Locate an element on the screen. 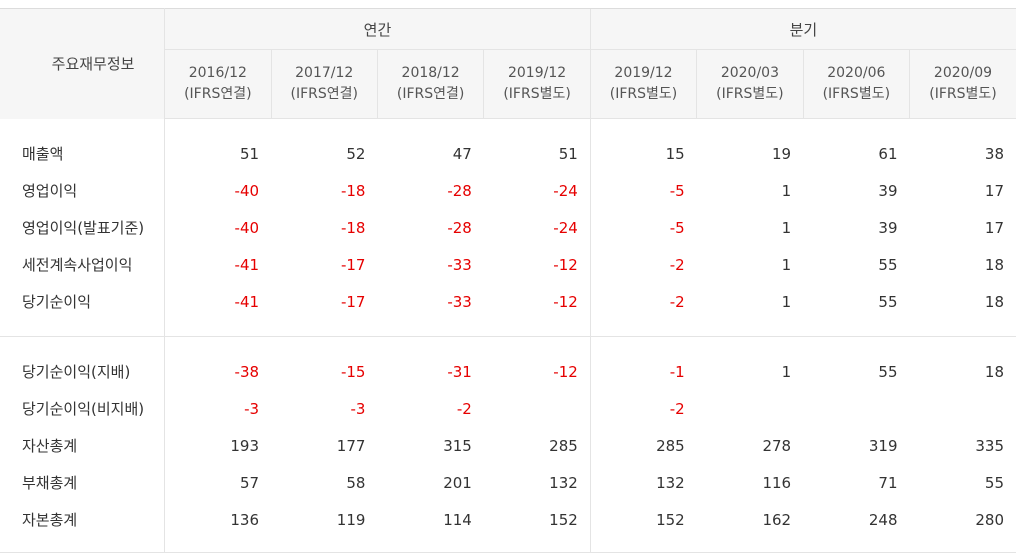 The image size is (1018, 556). value-cell: -31 is located at coordinates (459, 371).